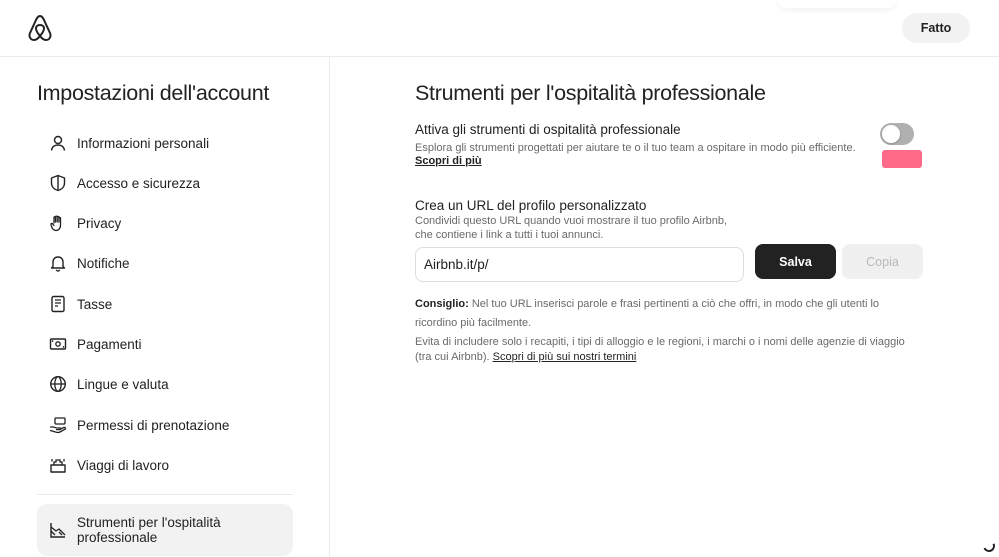 The image size is (999, 557). Describe the element at coordinates (165, 223) in the screenshot. I see `sidebar-item-privacy: Privacy` at that location.